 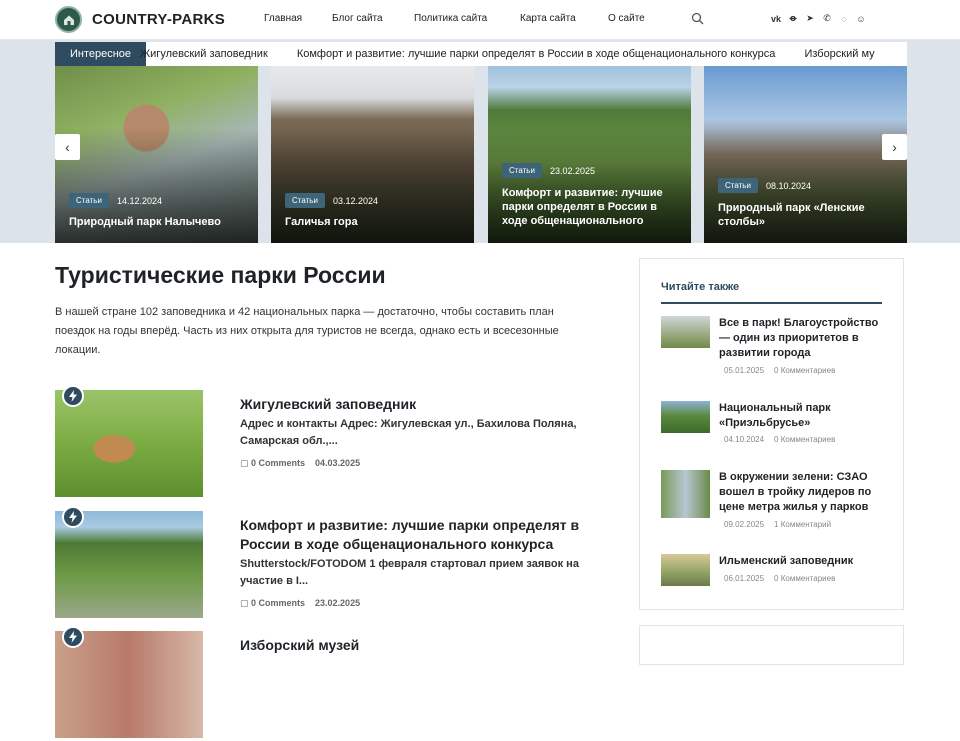 I want to click on slide-date: 03.12.2024, so click(x=355, y=200).